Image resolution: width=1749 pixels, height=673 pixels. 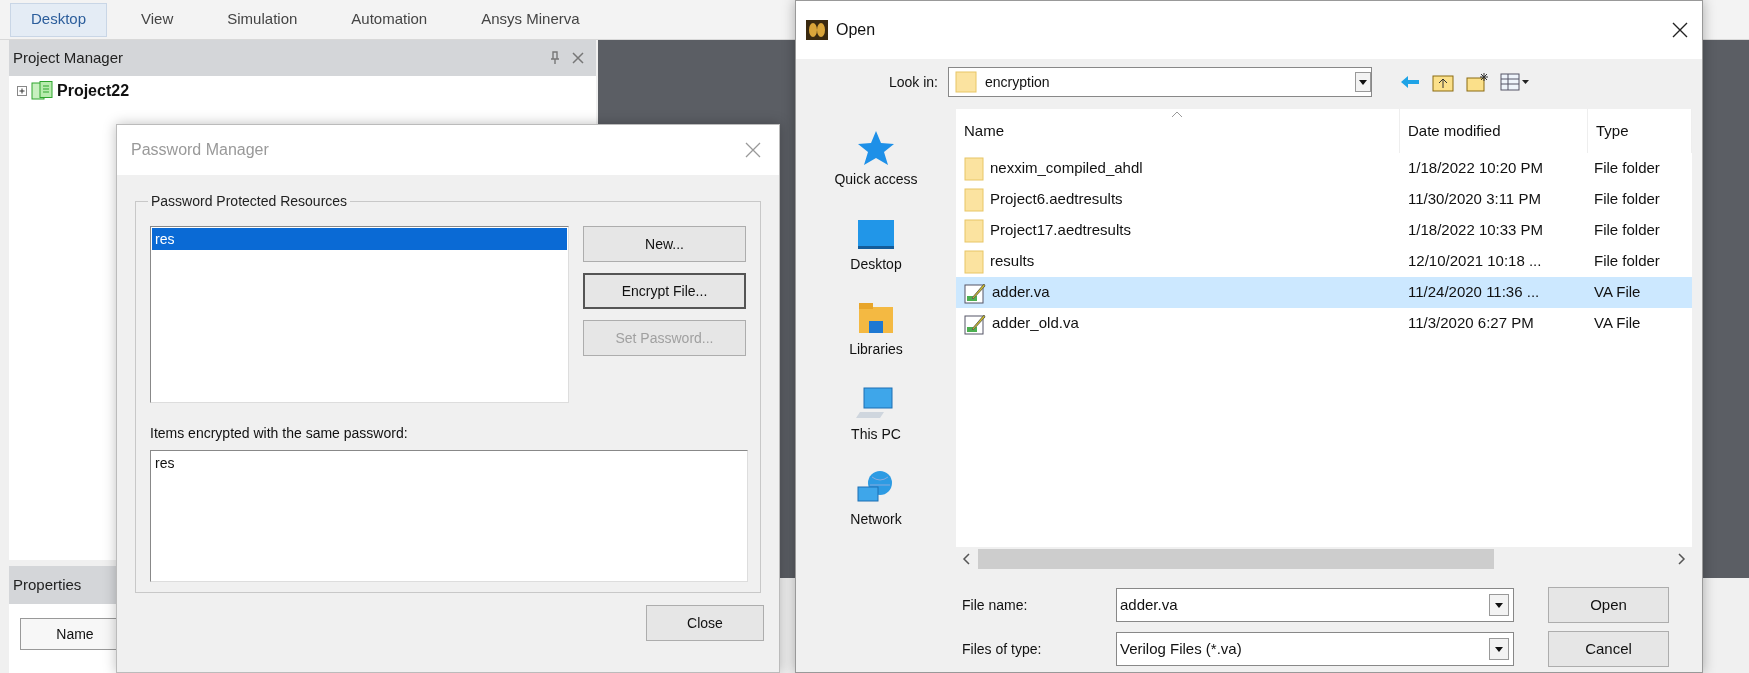 What do you see at coordinates (1324, 230) in the screenshot?
I see `file-row: Project17.aedtresults 1/18/2022 10:33 PM File folder` at bounding box center [1324, 230].